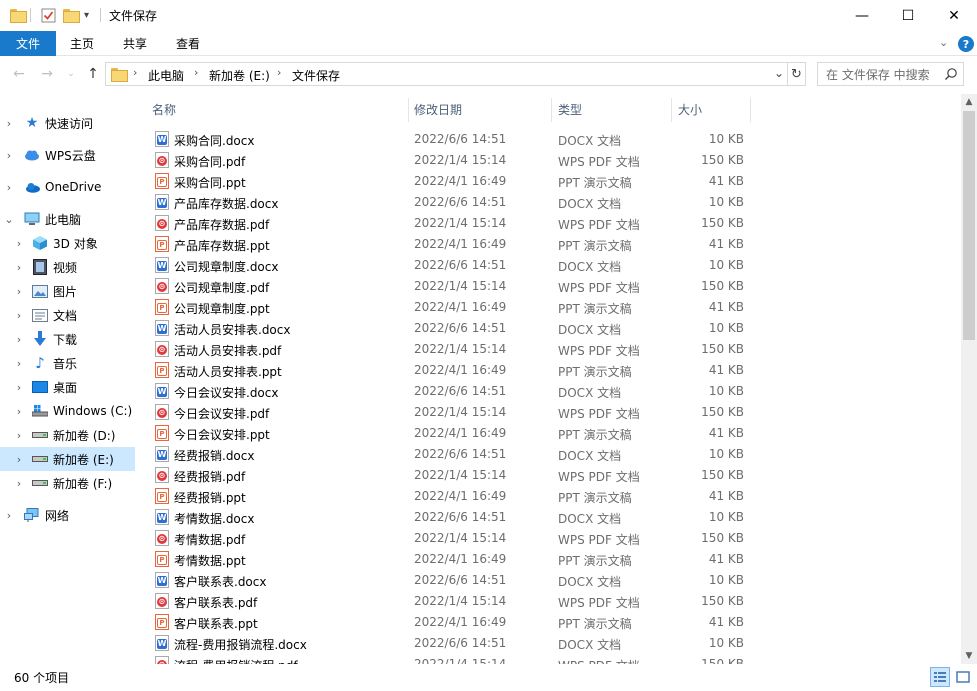 The width and height of the screenshot is (977, 691). I want to click on breadcrumb-this-pc: 此电脑, so click(166, 75).